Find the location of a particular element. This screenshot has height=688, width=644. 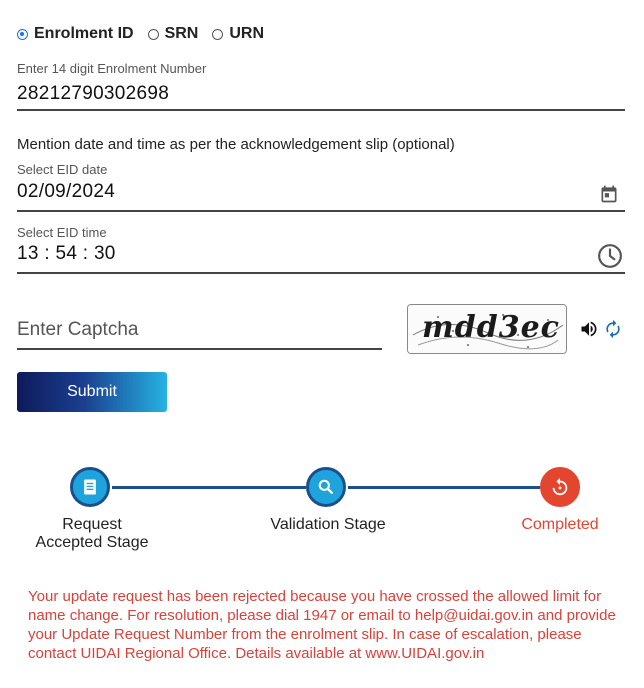

stage-request-accepted is located at coordinates (90, 487).